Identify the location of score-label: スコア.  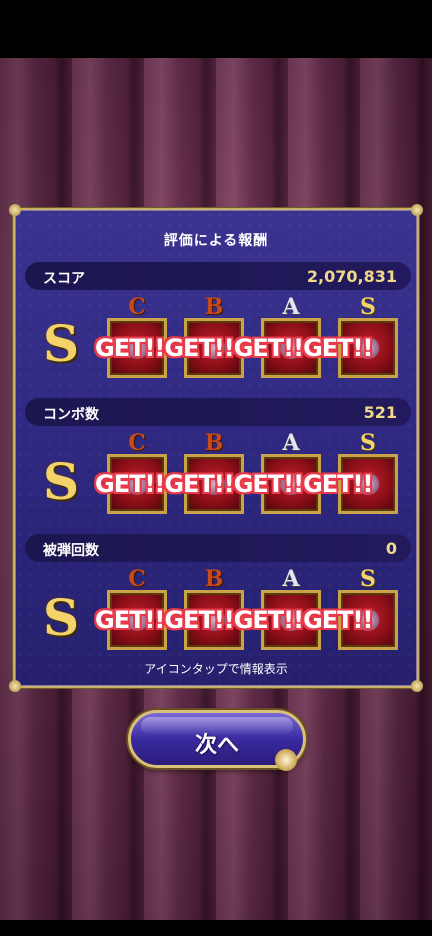
(64, 279).